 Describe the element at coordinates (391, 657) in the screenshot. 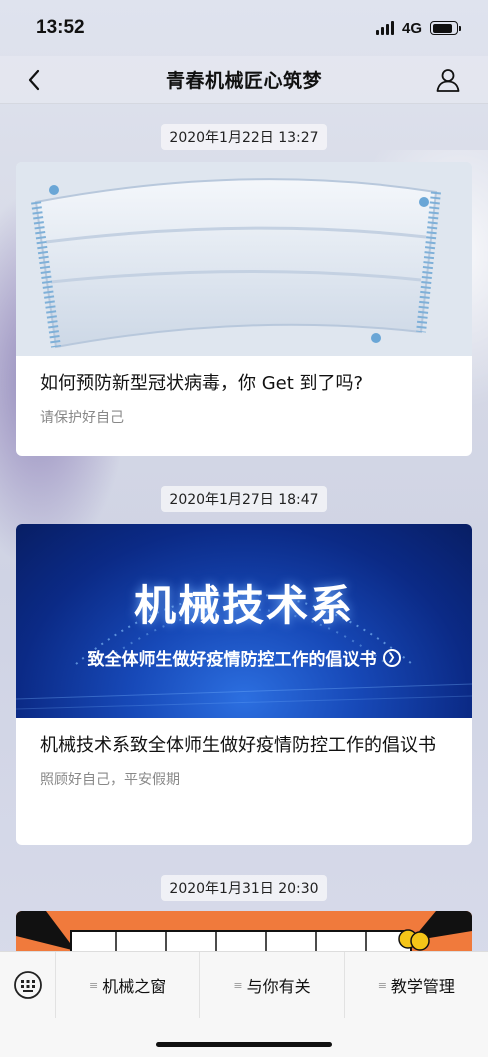

I see `chevron-right-circle-icon: ❯` at that location.